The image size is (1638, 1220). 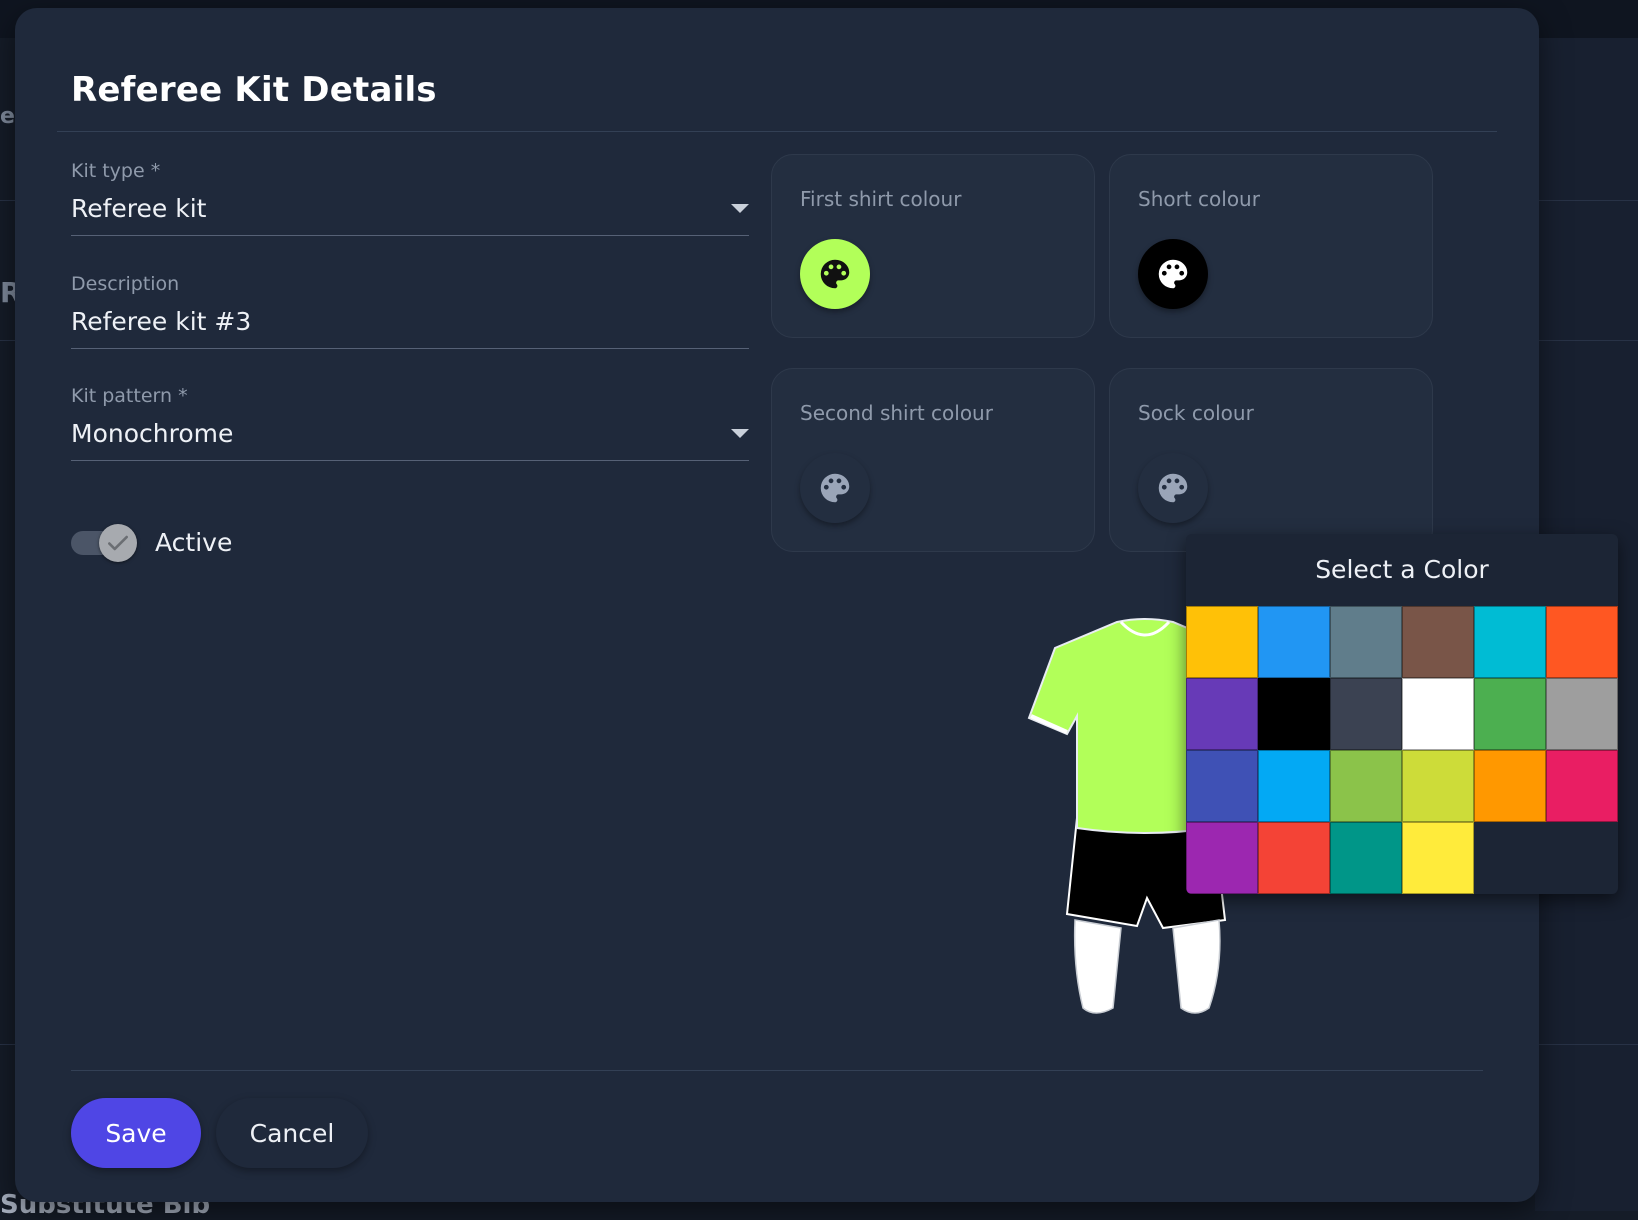 I want to click on color-picker-popover: Select a Color, so click(x=1402, y=714).